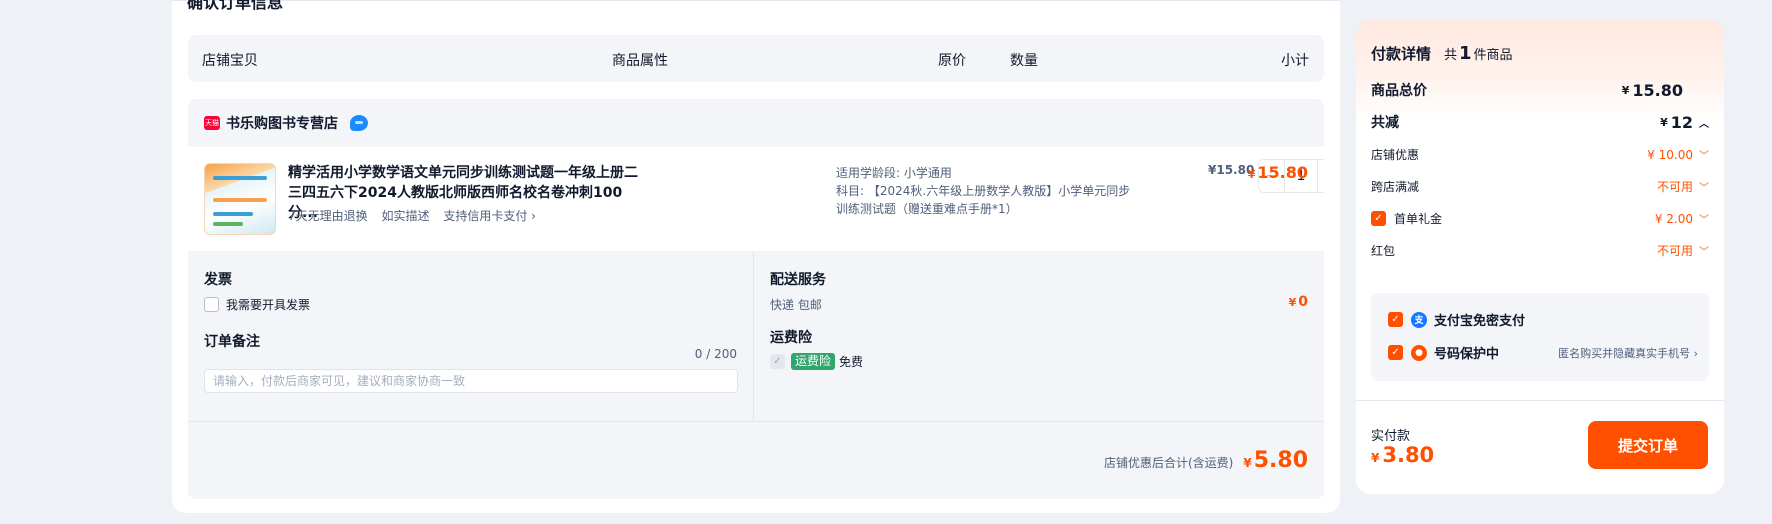 The image size is (1772, 524). Describe the element at coordinates (851, 362) in the screenshot. I see `insurance-status: 免费` at that location.